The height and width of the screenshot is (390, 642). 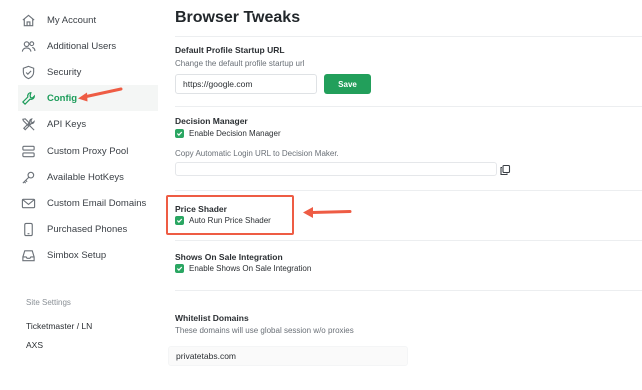 What do you see at coordinates (67, 124) in the screenshot?
I see `sidebar-item-label: API Keys` at bounding box center [67, 124].